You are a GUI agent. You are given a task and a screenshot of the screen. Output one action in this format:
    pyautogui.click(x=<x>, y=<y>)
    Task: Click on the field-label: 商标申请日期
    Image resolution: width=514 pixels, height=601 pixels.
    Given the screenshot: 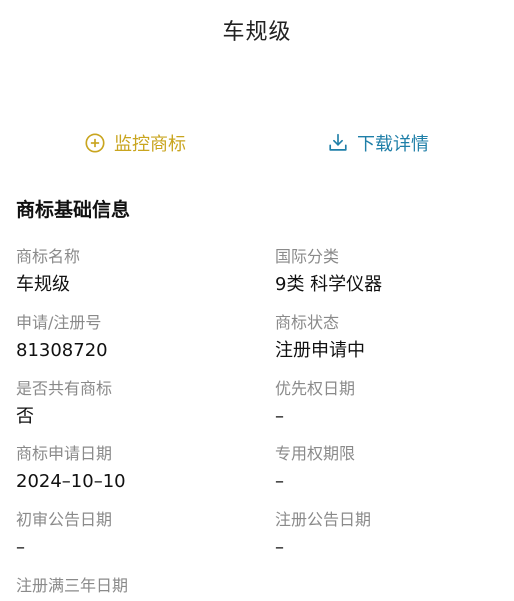 What is the action you would take?
    pyautogui.click(x=64, y=453)
    